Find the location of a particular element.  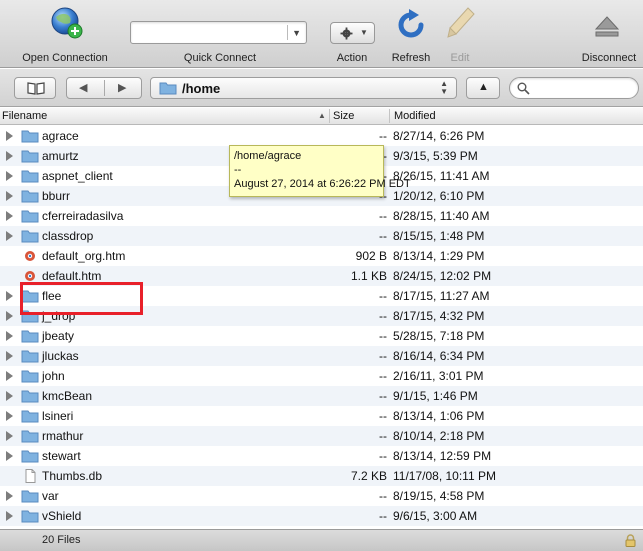

up-arrow-icon: ▲ is located at coordinates (483, 87).